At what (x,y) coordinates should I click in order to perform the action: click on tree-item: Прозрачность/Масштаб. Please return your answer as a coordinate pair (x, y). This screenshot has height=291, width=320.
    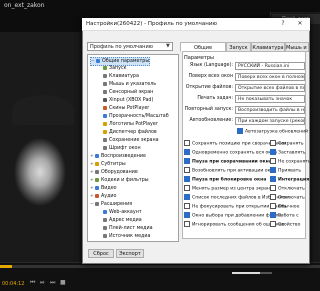
    Looking at the image, I should click on (133, 116).